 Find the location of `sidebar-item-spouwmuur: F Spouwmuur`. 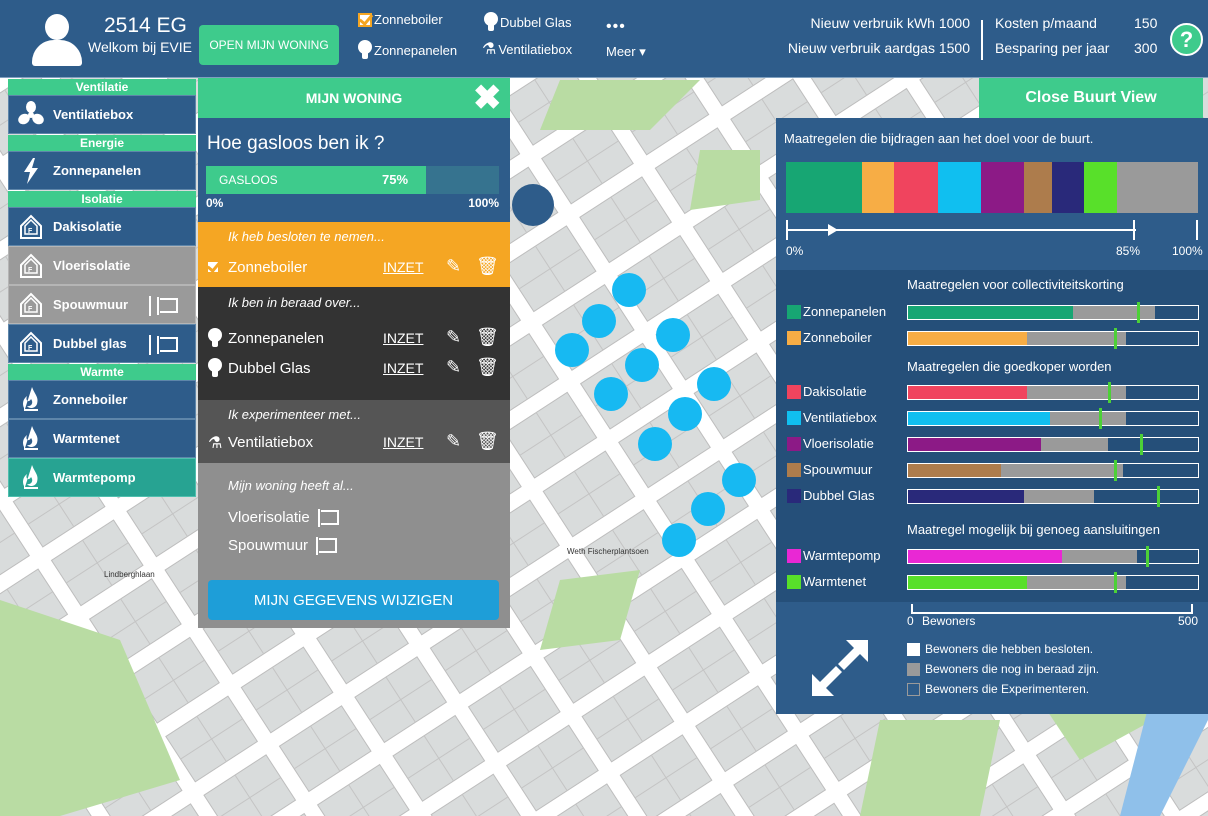

sidebar-item-spouwmuur: F Spouwmuur is located at coordinates (102, 304).